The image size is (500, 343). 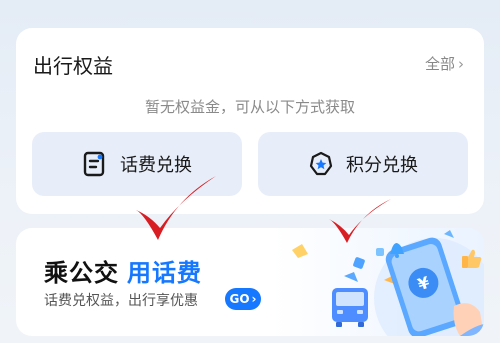 What do you see at coordinates (239, 299) in the screenshot?
I see `go-label: GO` at bounding box center [239, 299].